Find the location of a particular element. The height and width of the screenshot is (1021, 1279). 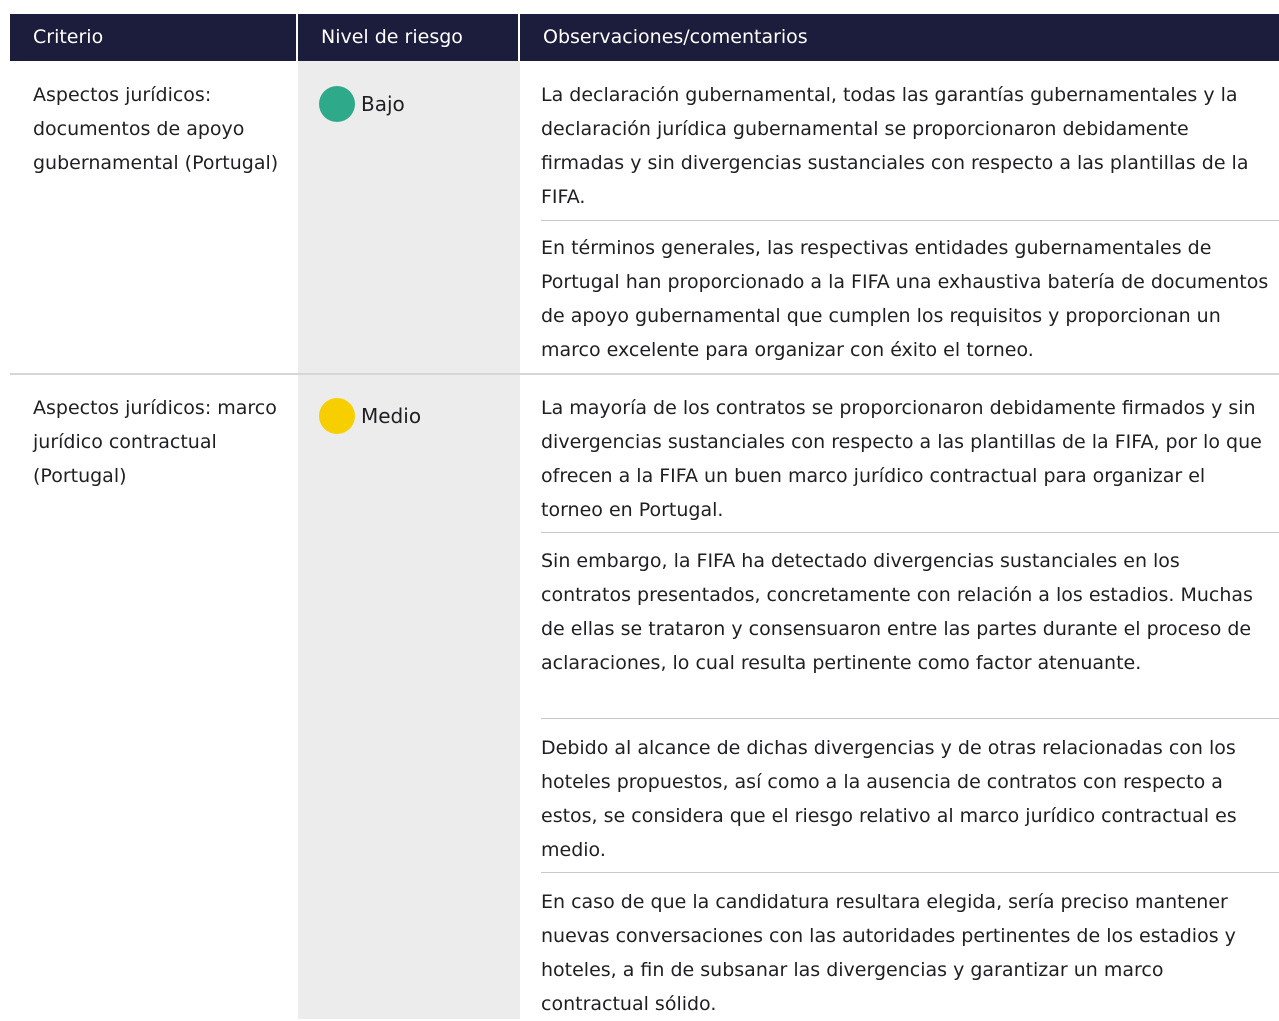

risk-column-band is located at coordinates (409, 697).